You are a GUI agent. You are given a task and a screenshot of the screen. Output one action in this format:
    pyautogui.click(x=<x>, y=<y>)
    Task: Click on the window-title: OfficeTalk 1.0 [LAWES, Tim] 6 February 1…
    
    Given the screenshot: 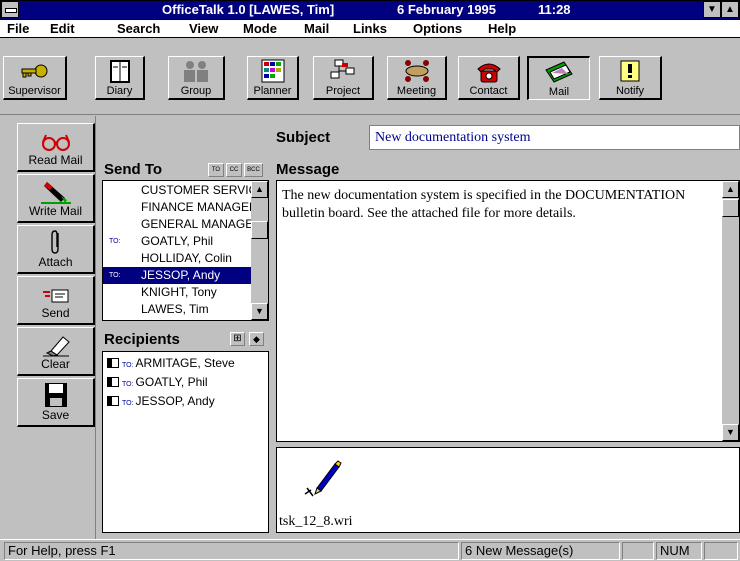 What is the action you would take?
    pyautogui.click(x=360, y=10)
    